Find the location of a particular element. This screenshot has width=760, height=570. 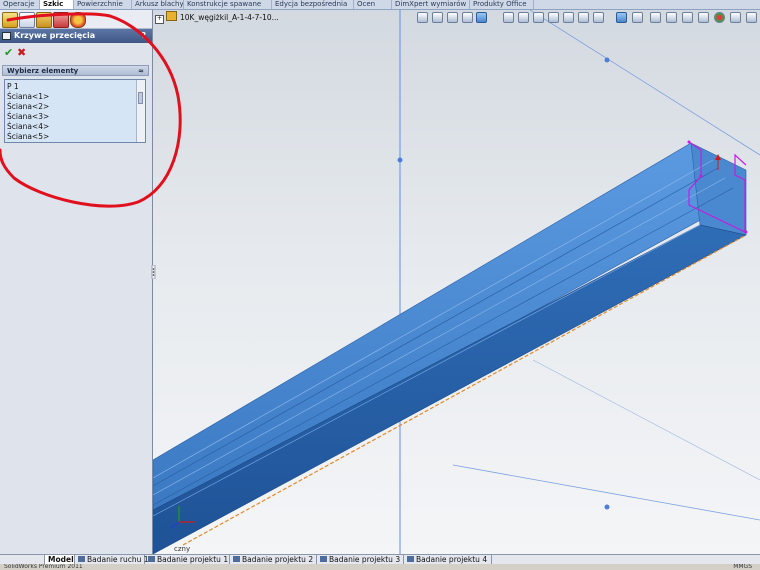

tab-dimxpert: DimXpert wymiarów is located at coordinates (431, 4).